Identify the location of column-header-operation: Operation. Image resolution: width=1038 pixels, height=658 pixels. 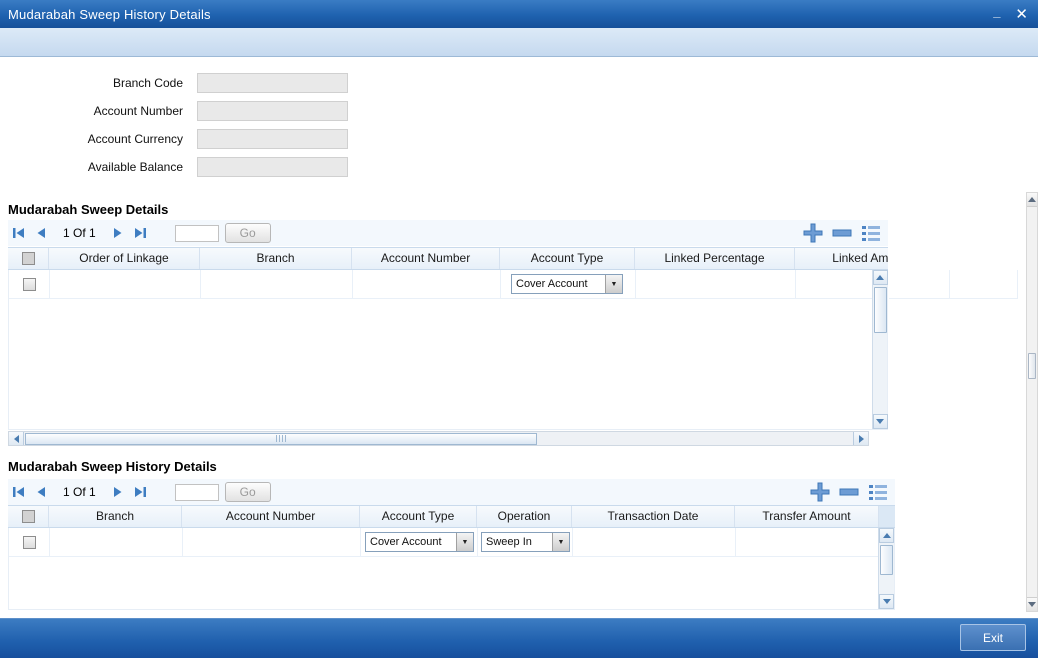
(524, 516).